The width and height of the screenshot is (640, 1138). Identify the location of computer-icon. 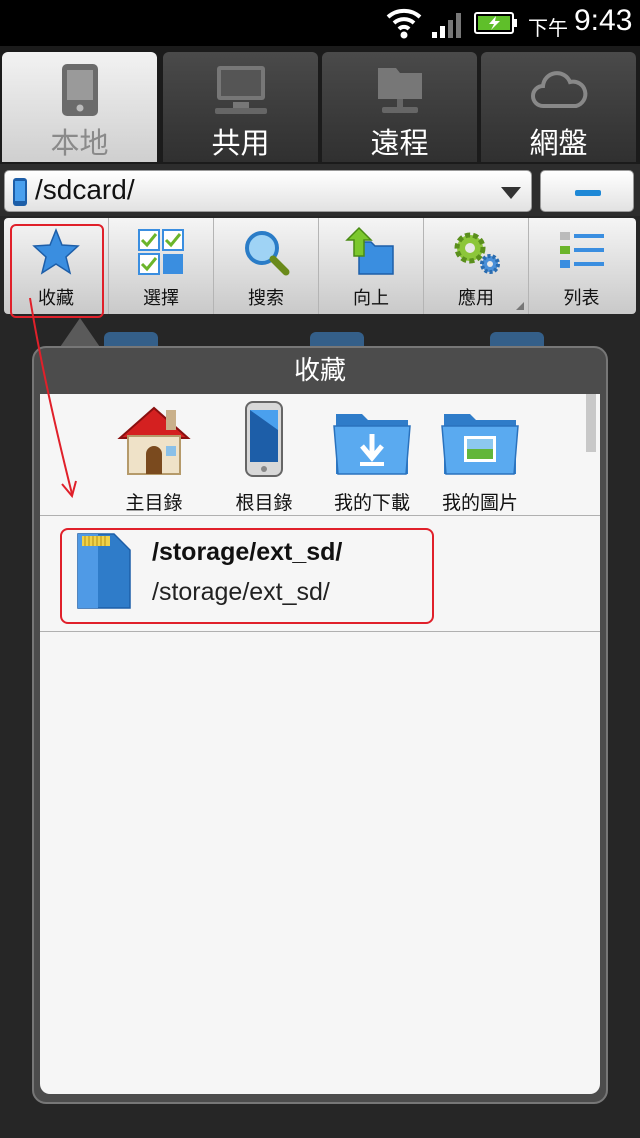
(240, 90).